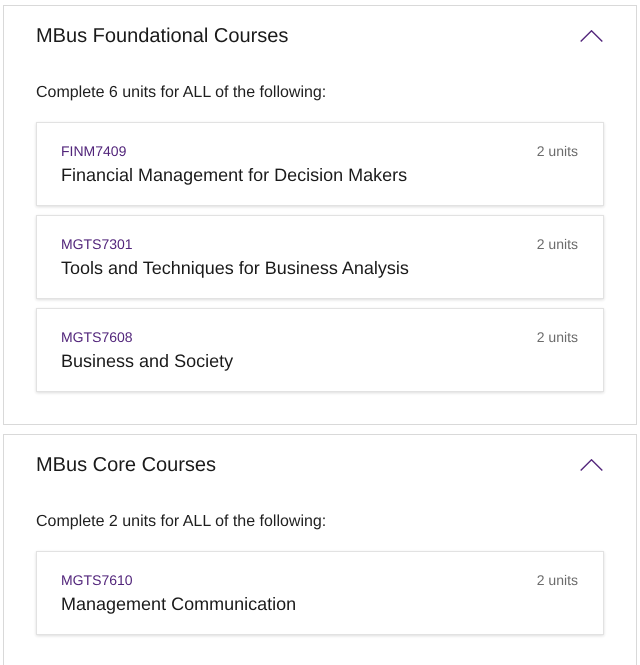 This screenshot has height=665, width=640. Describe the element at coordinates (97, 337) in the screenshot. I see `course-code: MGTS7608` at that location.